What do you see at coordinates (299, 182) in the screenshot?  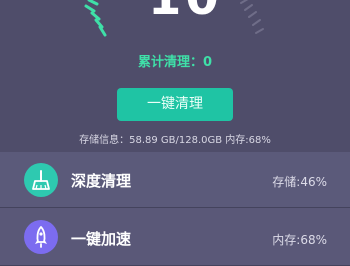 I see `list-item-value: 存储:46%` at bounding box center [299, 182].